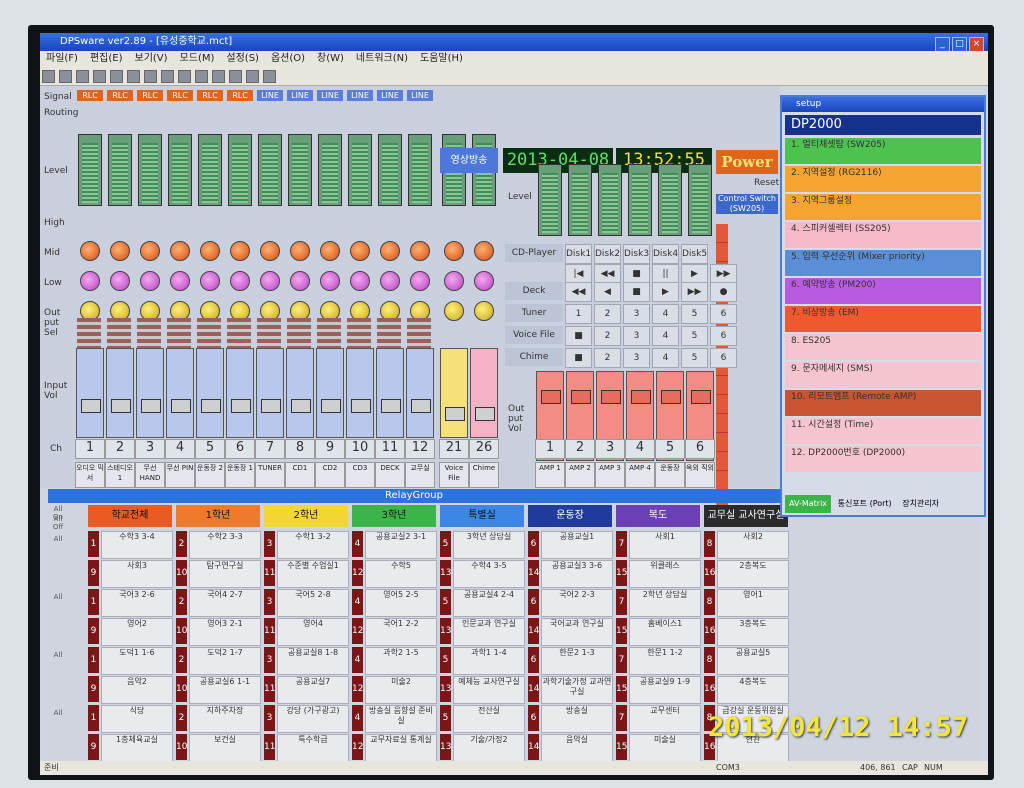 The width and height of the screenshot is (1024, 788). Describe the element at coordinates (665, 661) in the screenshot. I see `relay-zone-button: 한문1 1-2` at that location.